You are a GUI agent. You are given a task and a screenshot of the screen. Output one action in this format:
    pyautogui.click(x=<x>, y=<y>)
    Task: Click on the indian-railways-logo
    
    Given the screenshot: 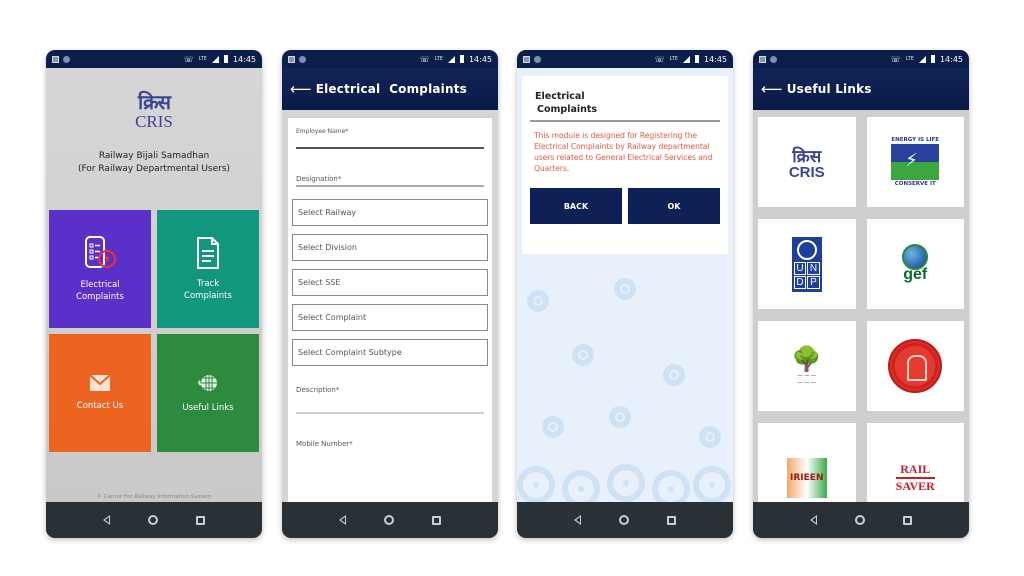 What is the action you would take?
    pyautogui.click(x=915, y=366)
    